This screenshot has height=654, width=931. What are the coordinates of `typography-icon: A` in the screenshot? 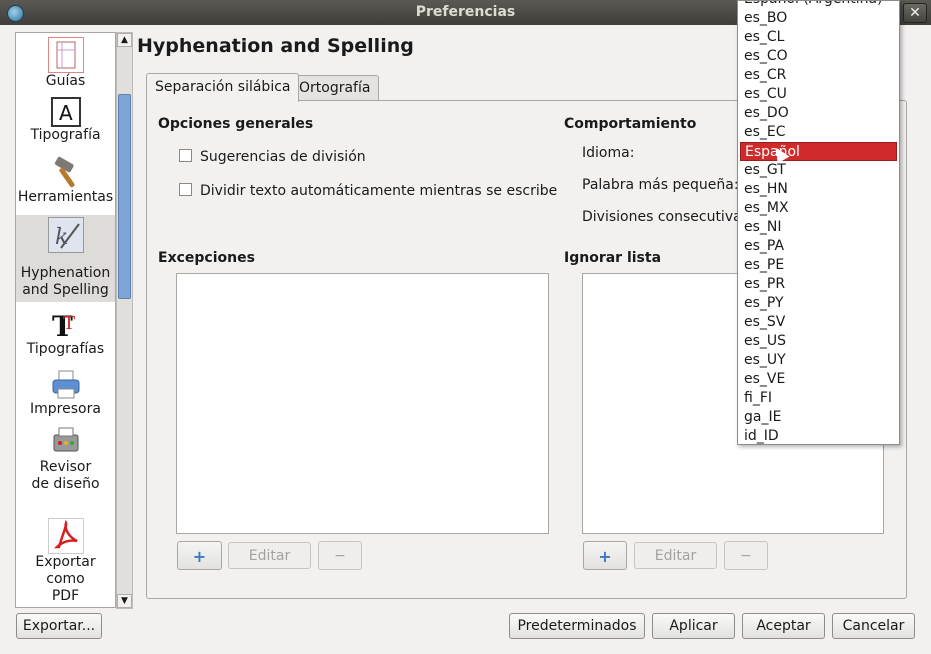 It's located at (65, 112).